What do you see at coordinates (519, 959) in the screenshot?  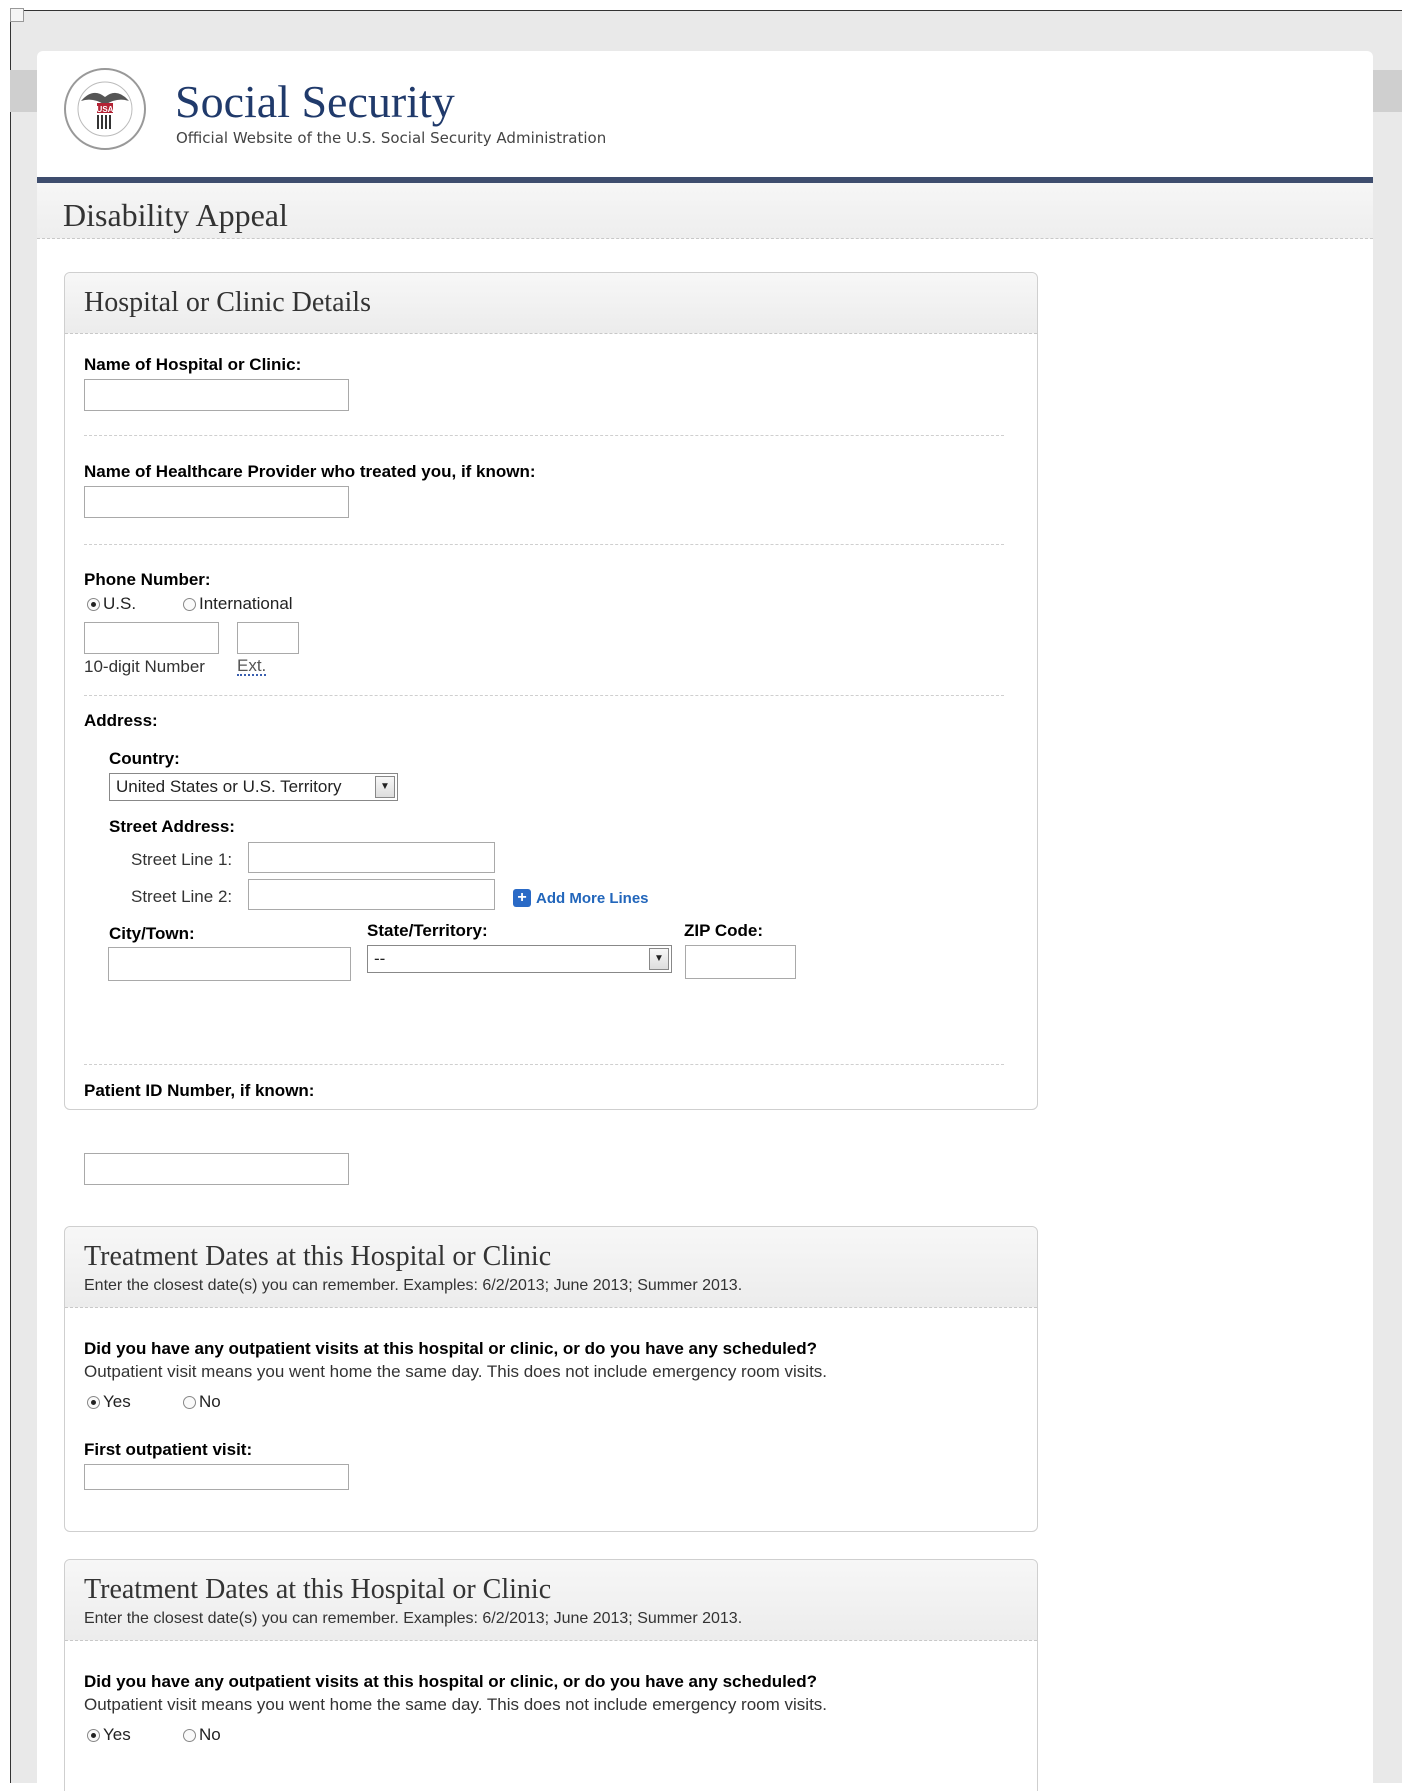 I see `state-select: -- ▼` at bounding box center [519, 959].